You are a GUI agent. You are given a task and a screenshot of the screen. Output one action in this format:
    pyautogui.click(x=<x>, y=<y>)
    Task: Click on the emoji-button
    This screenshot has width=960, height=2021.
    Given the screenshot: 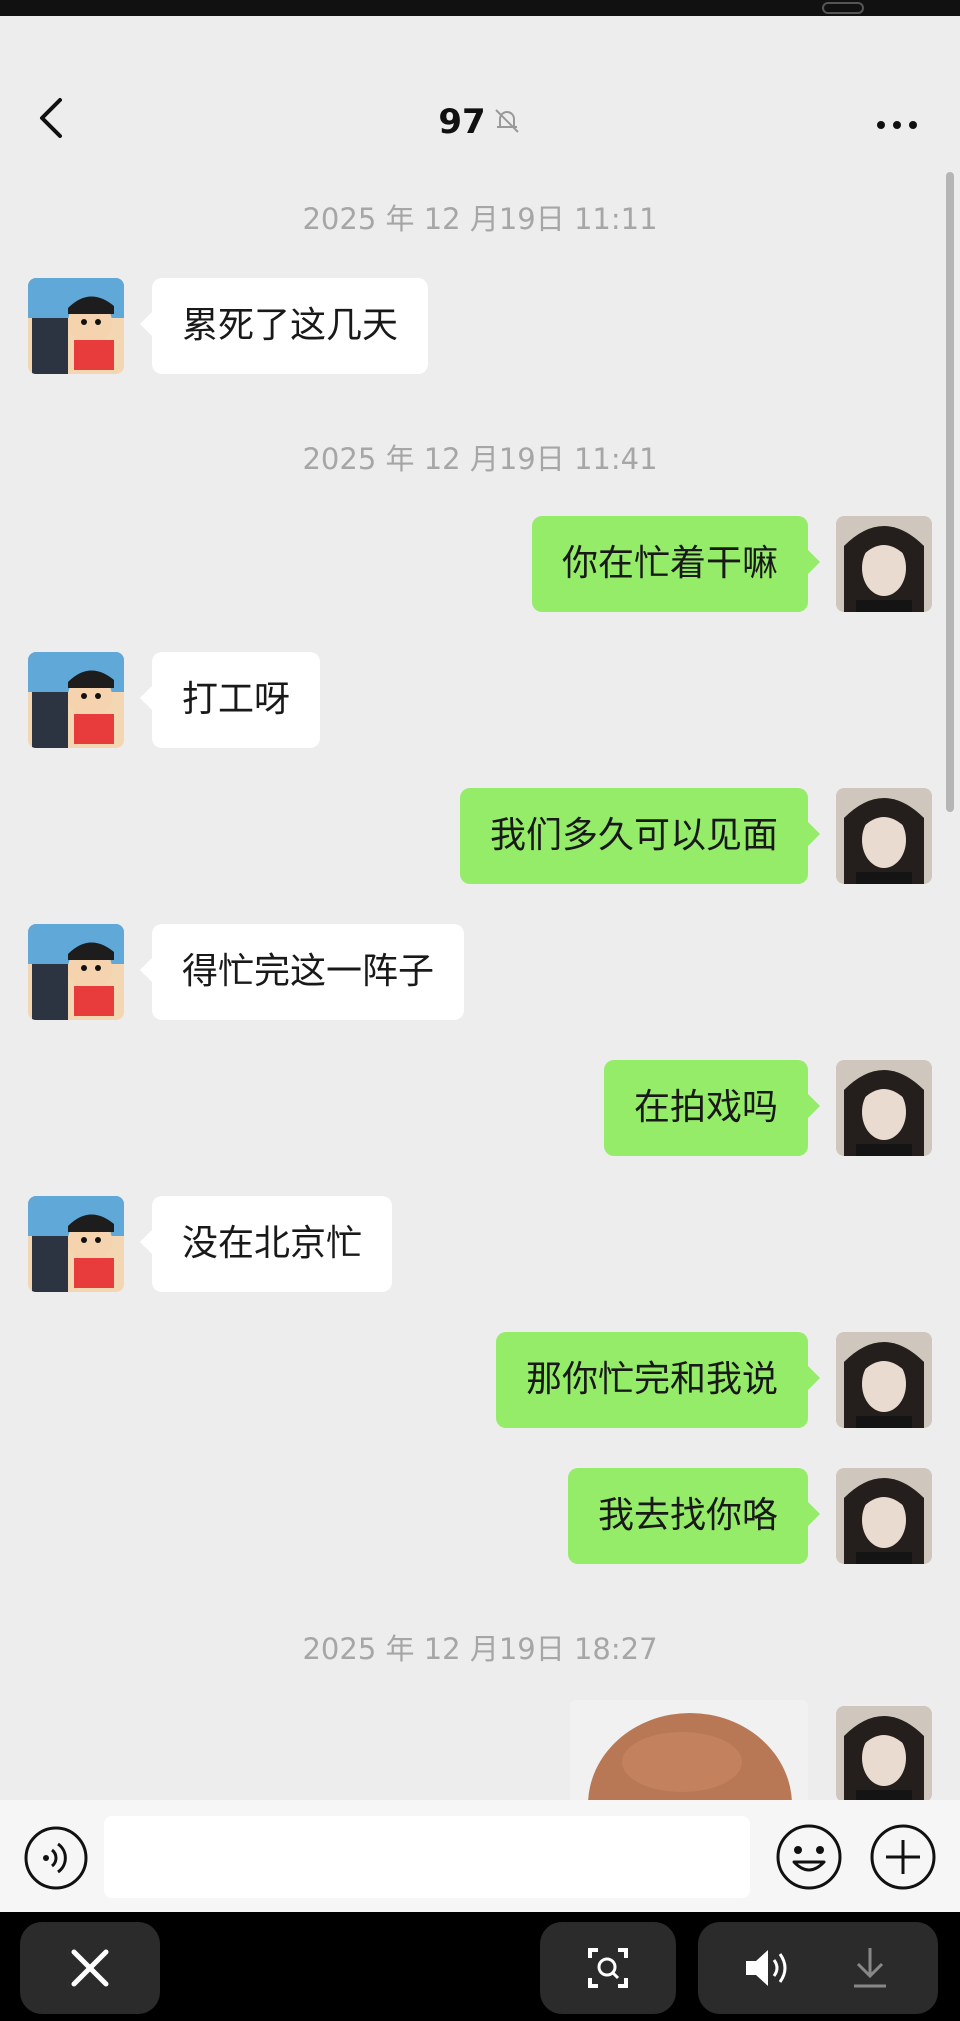 What is the action you would take?
    pyautogui.click(x=809, y=1857)
    